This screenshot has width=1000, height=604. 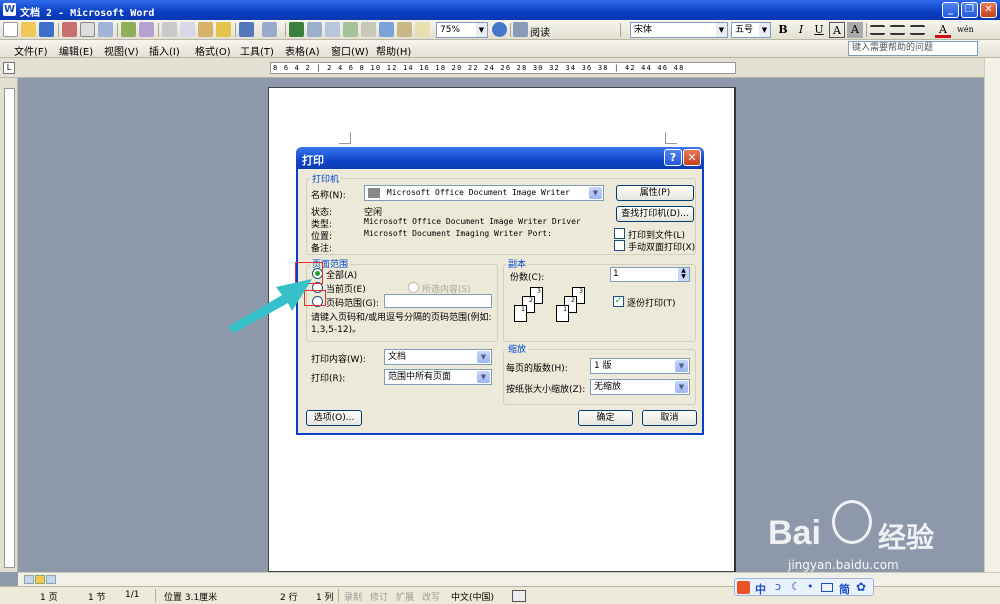 What do you see at coordinates (87, 13) in the screenshot?
I see `window-title: 文档 2 - Microsoft Word` at bounding box center [87, 13].